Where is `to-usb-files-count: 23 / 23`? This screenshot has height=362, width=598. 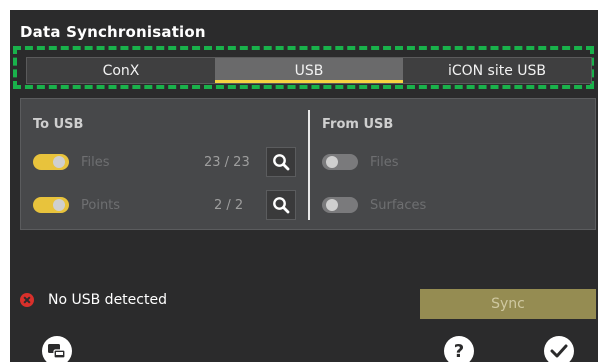 to-usb-files-count: 23 / 23 is located at coordinates (227, 162).